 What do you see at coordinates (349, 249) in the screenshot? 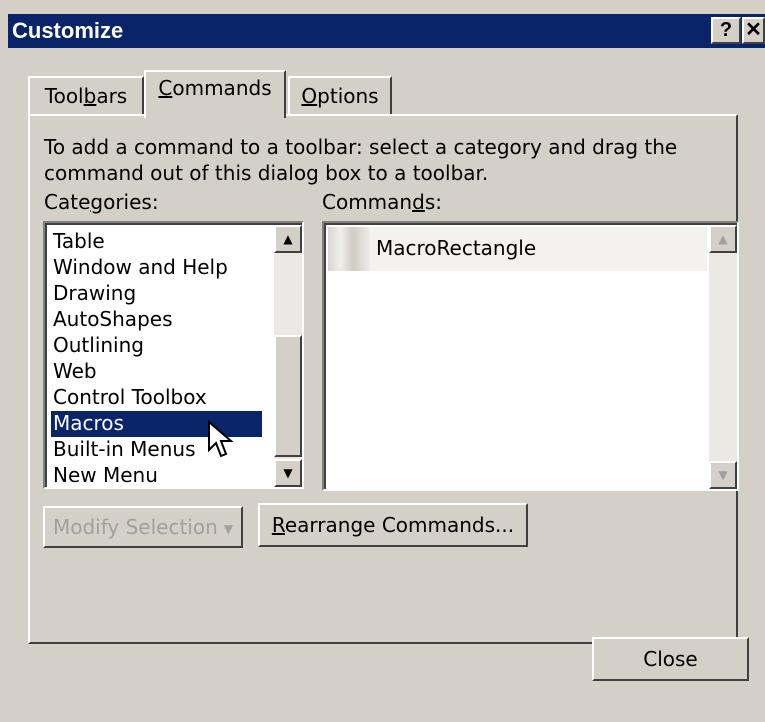
I see `command-icon` at bounding box center [349, 249].